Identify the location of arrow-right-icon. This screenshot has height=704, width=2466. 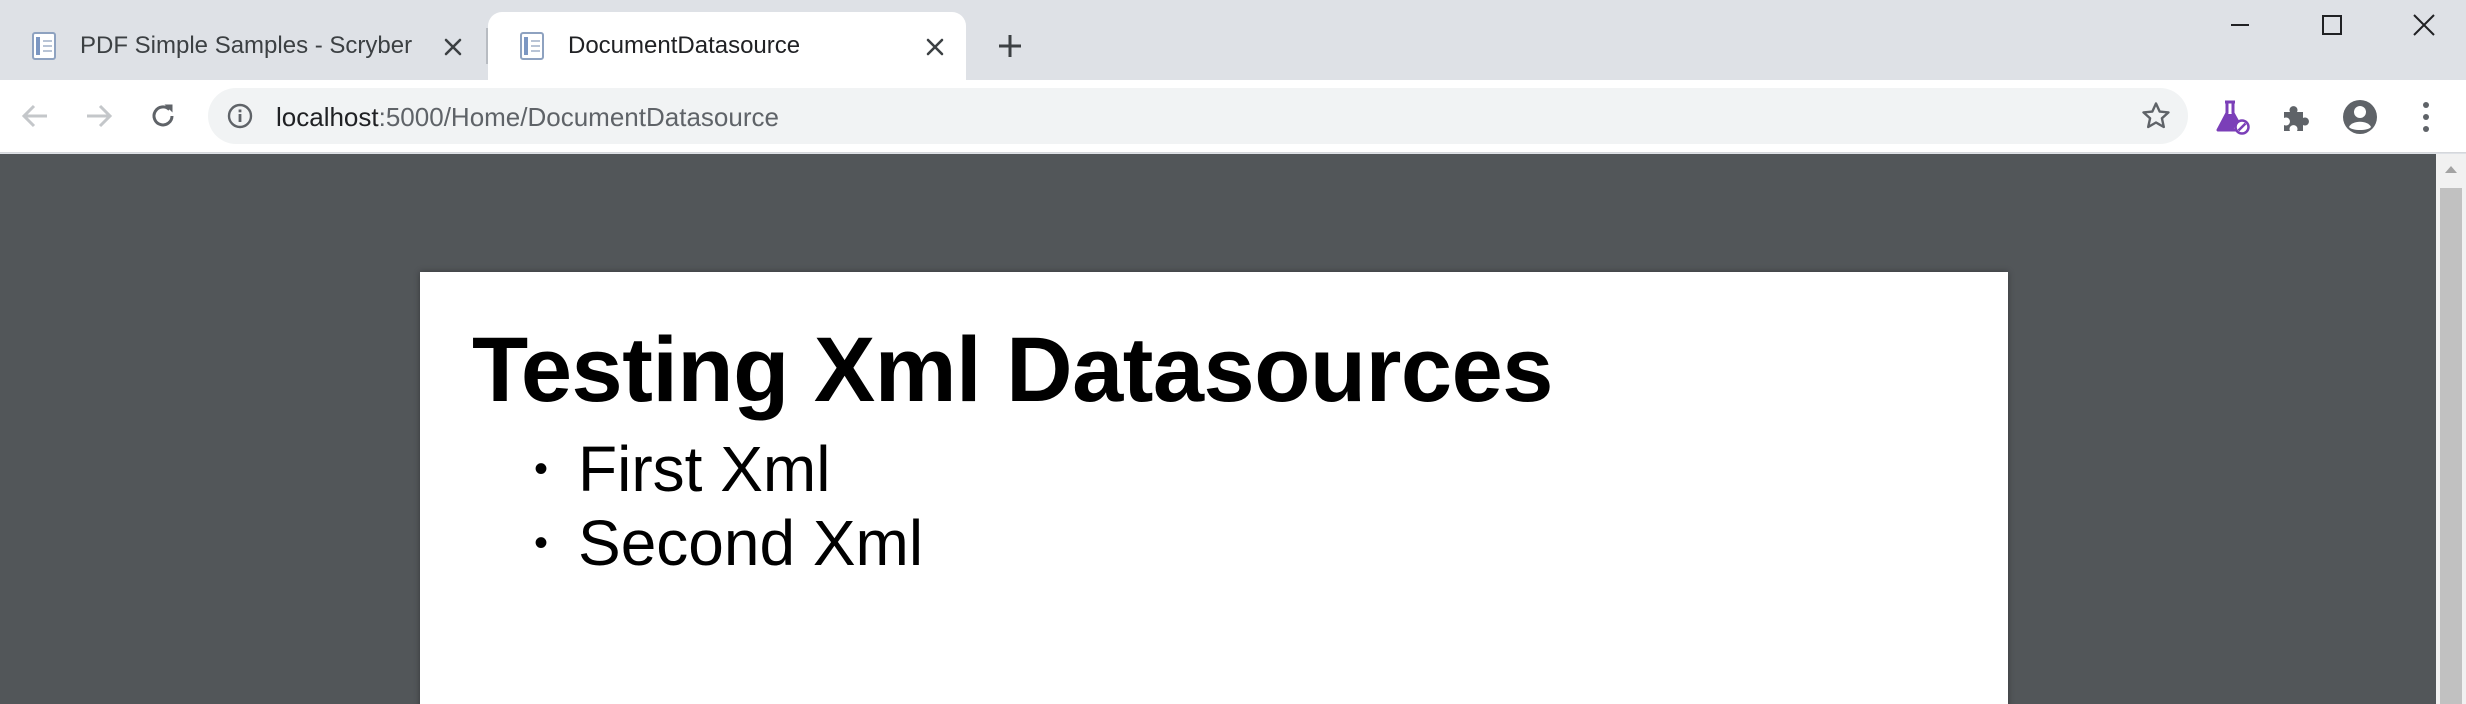
(100, 116).